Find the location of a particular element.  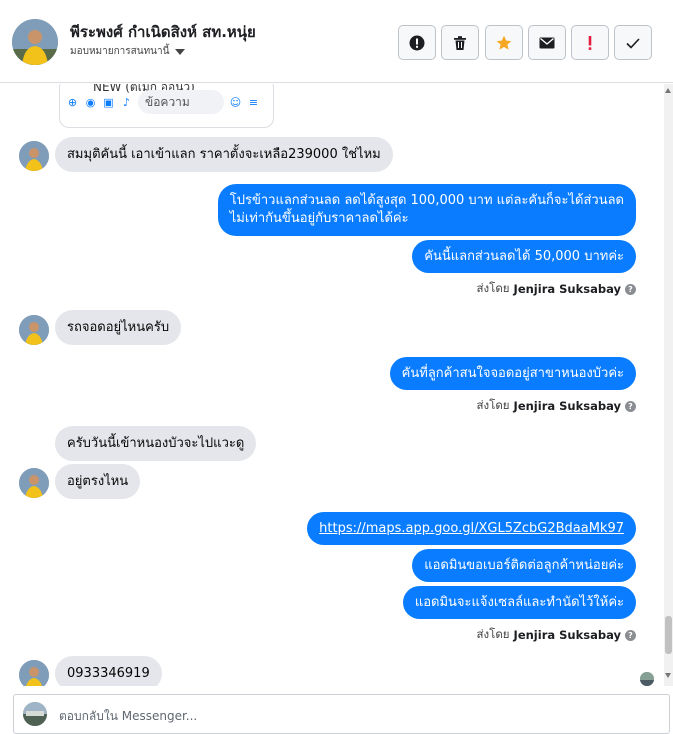

shared-post-card: NEW (ตีเม็ก ออนิว) ⊕ ◉ ▣ ♪ ข้อความ ☺ ≡ is located at coordinates (166, 106).